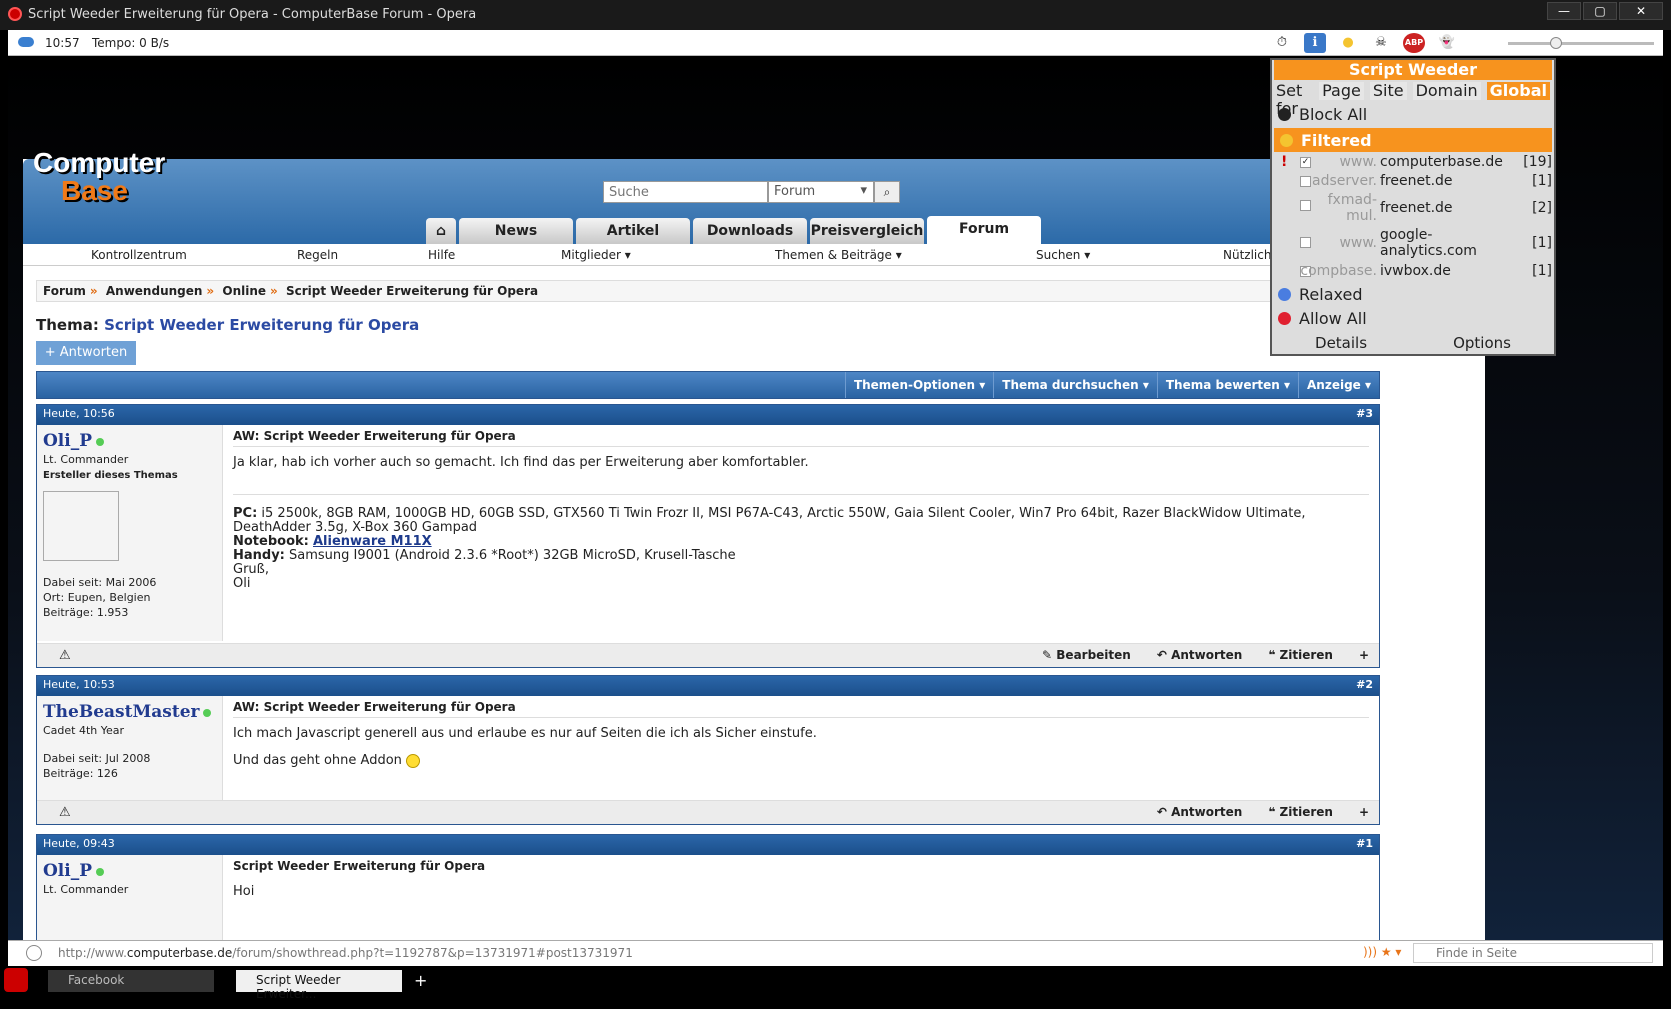 The height and width of the screenshot is (1009, 1671). What do you see at coordinates (1413, 318) in the screenshot?
I see `allow-all-option: Allow All` at bounding box center [1413, 318].